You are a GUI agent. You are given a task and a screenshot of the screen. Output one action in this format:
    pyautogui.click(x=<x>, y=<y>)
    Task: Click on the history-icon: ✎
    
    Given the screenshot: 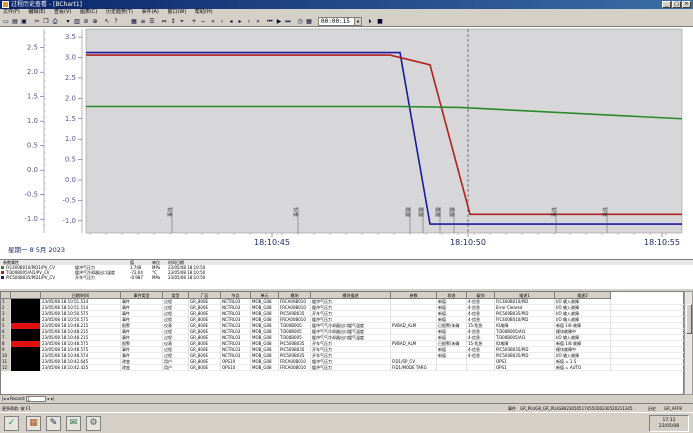 What is the action you would take?
    pyautogui.click(x=53, y=423)
    